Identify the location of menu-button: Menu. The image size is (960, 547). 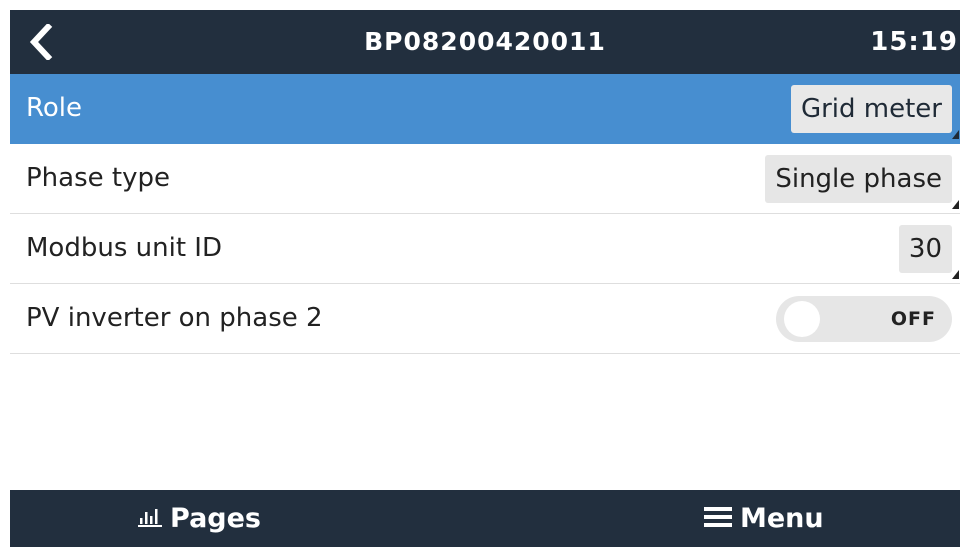
(764, 518).